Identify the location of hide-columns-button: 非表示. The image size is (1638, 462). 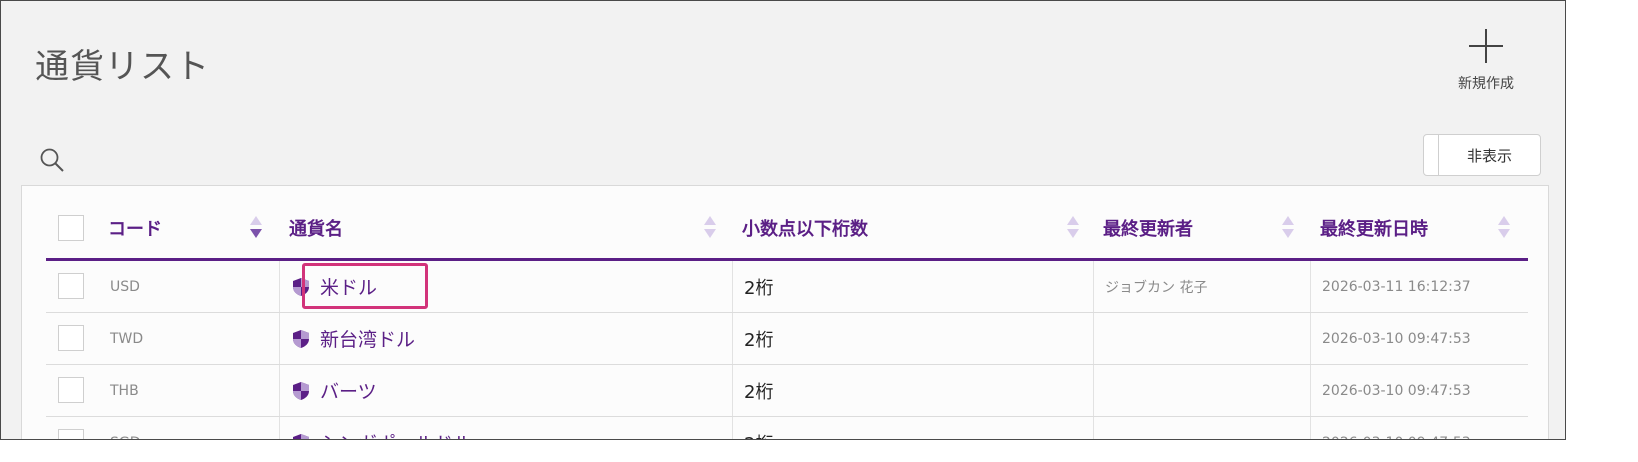
(1482, 155).